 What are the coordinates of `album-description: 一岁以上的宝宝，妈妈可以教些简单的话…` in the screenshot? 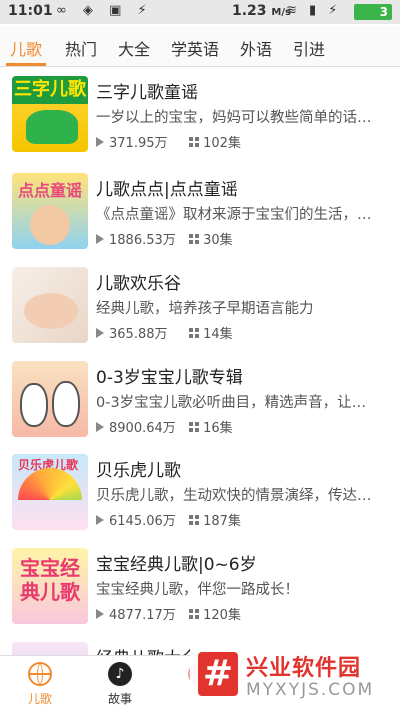 It's located at (234, 118).